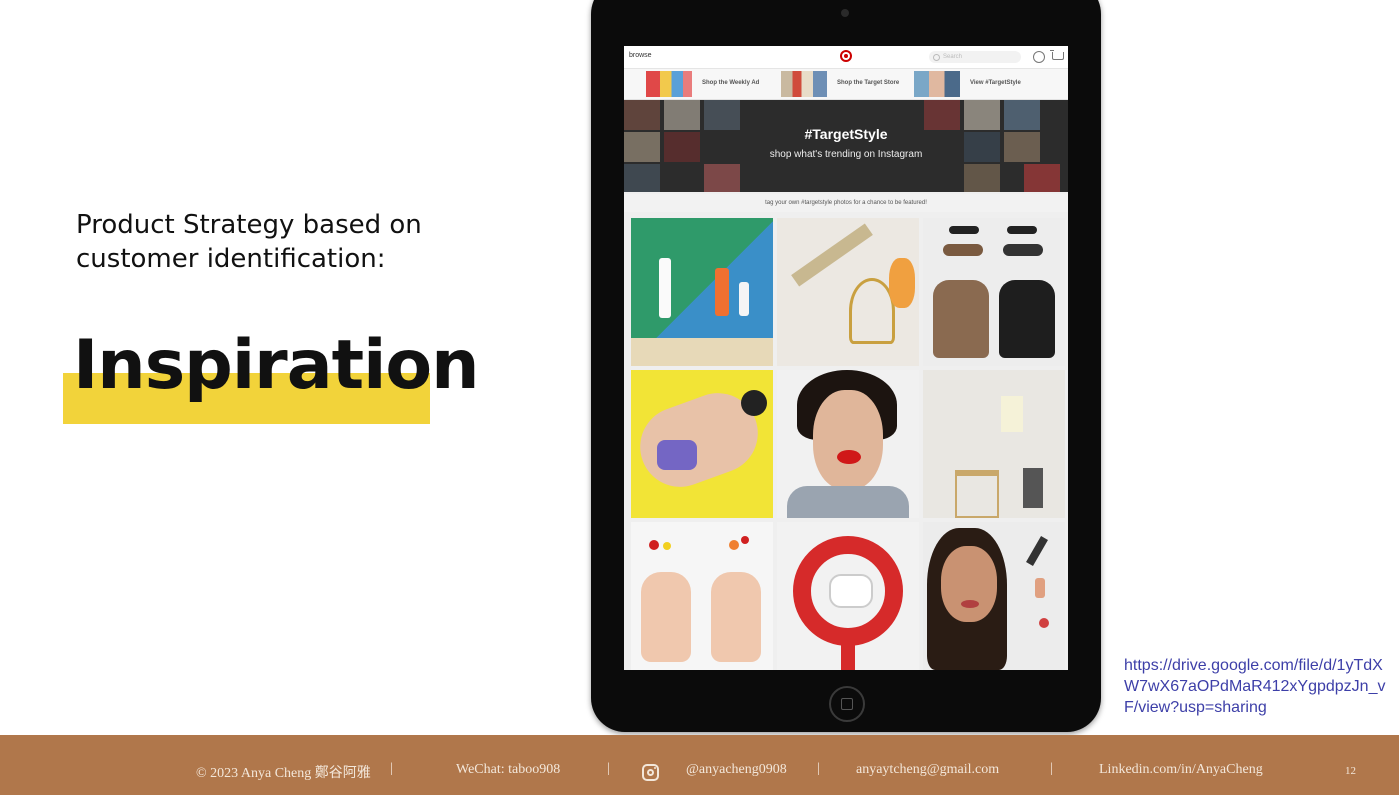  What do you see at coordinates (936, 57) in the screenshot?
I see `search-icon` at bounding box center [936, 57].